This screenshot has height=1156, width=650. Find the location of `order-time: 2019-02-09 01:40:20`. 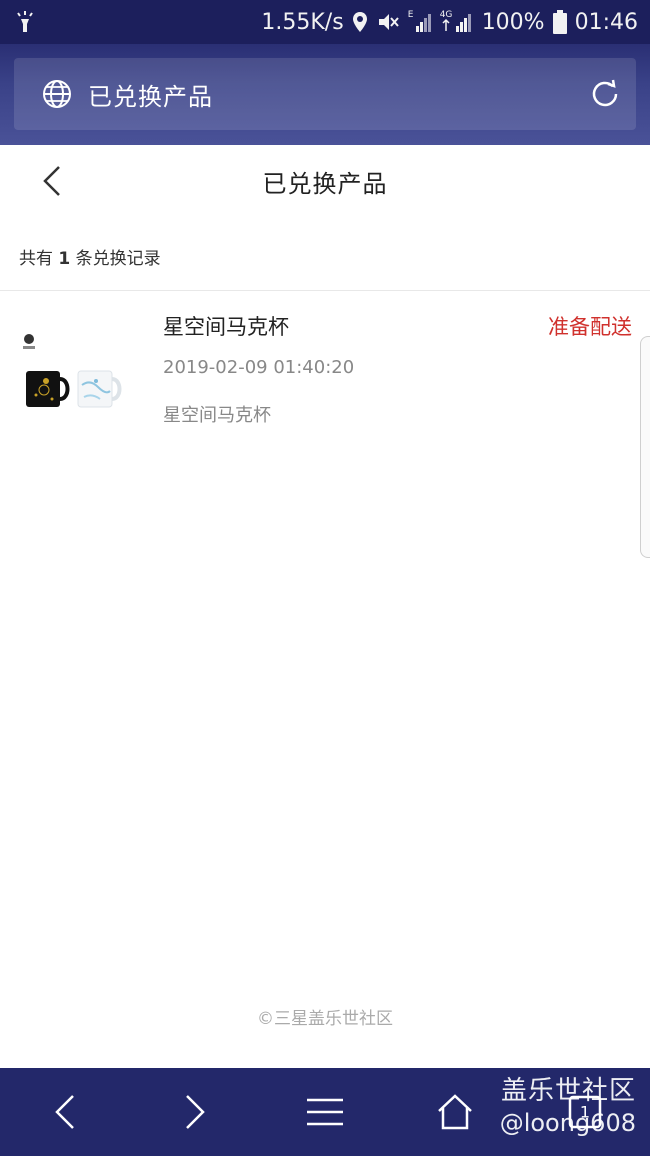

order-time: 2019-02-09 01:40:20 is located at coordinates (259, 367).